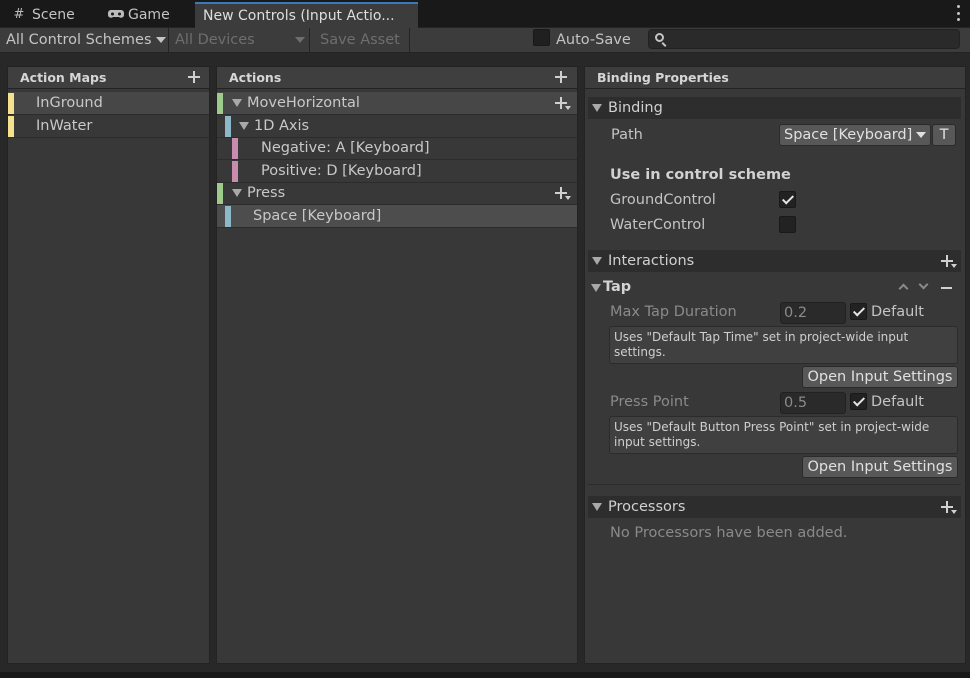 This screenshot has height=678, width=970. I want to click on action-maps-title: Action Maps, so click(63, 77).